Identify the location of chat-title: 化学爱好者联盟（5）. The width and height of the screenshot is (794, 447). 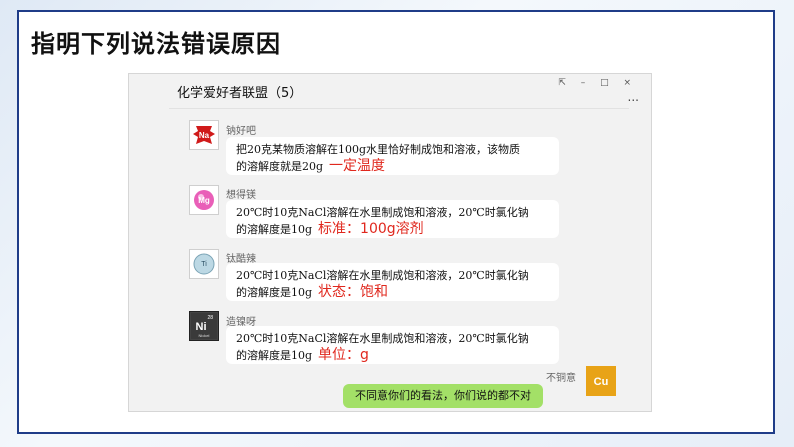
(240, 93).